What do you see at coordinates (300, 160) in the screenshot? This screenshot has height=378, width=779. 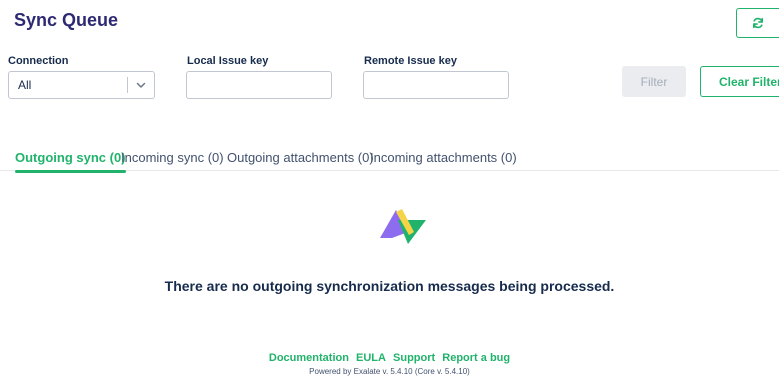 I see `tab-outgoing-attachments: Outgoing attachments (0)` at bounding box center [300, 160].